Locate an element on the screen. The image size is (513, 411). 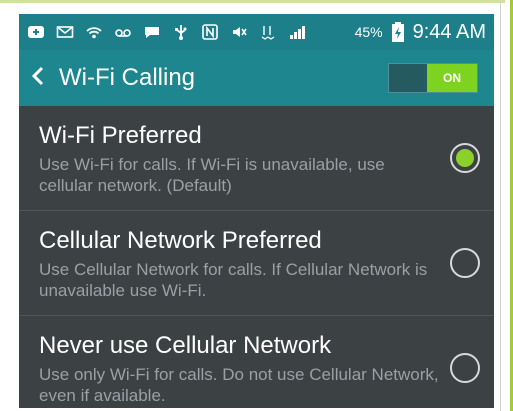
radio-wifi-preferred is located at coordinates (465, 158).